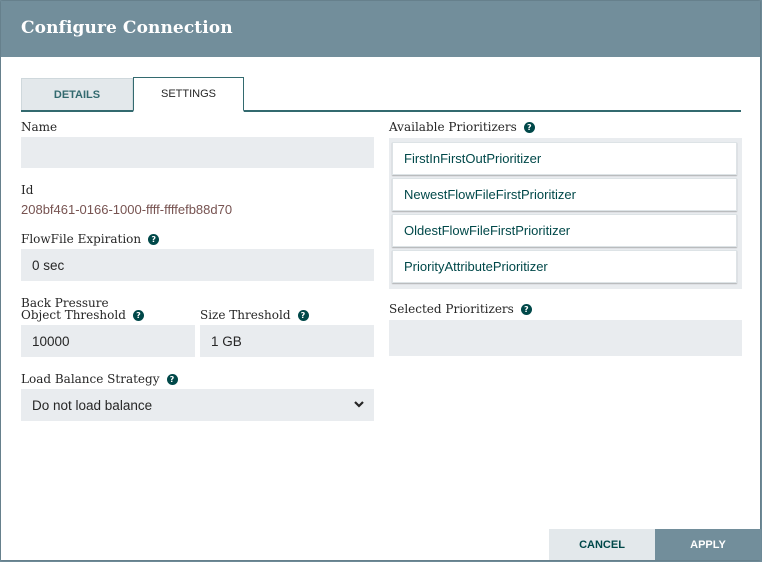 The image size is (762, 562). What do you see at coordinates (380, 29) in the screenshot?
I see `dialog-header: Configure Connection` at bounding box center [380, 29].